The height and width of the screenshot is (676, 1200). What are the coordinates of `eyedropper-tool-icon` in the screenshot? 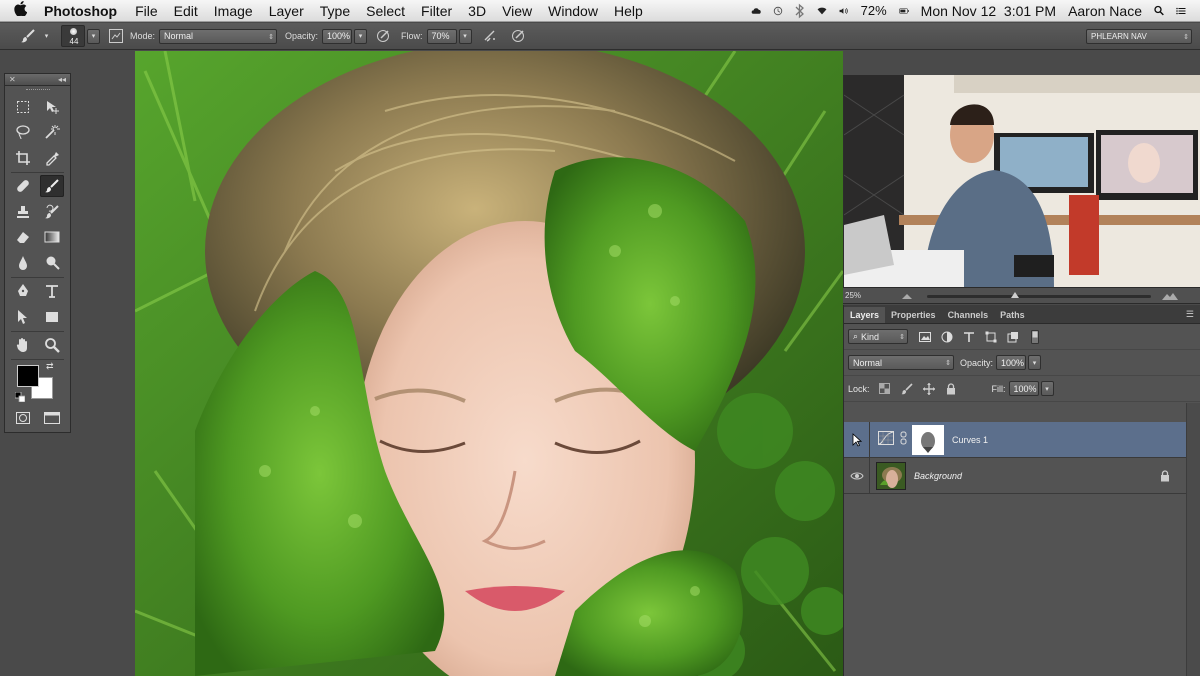 It's located at (52, 158).